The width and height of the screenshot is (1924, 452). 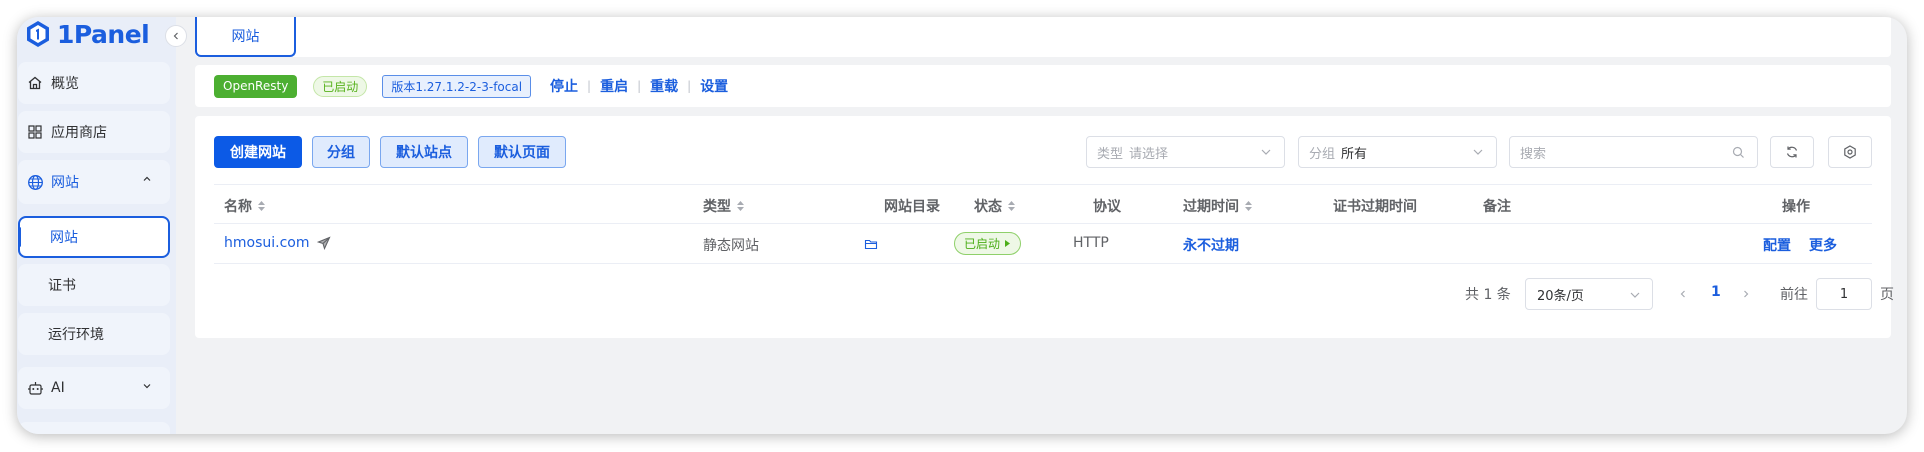 I want to click on submenu-item-label: 运行环境, so click(x=76, y=335).